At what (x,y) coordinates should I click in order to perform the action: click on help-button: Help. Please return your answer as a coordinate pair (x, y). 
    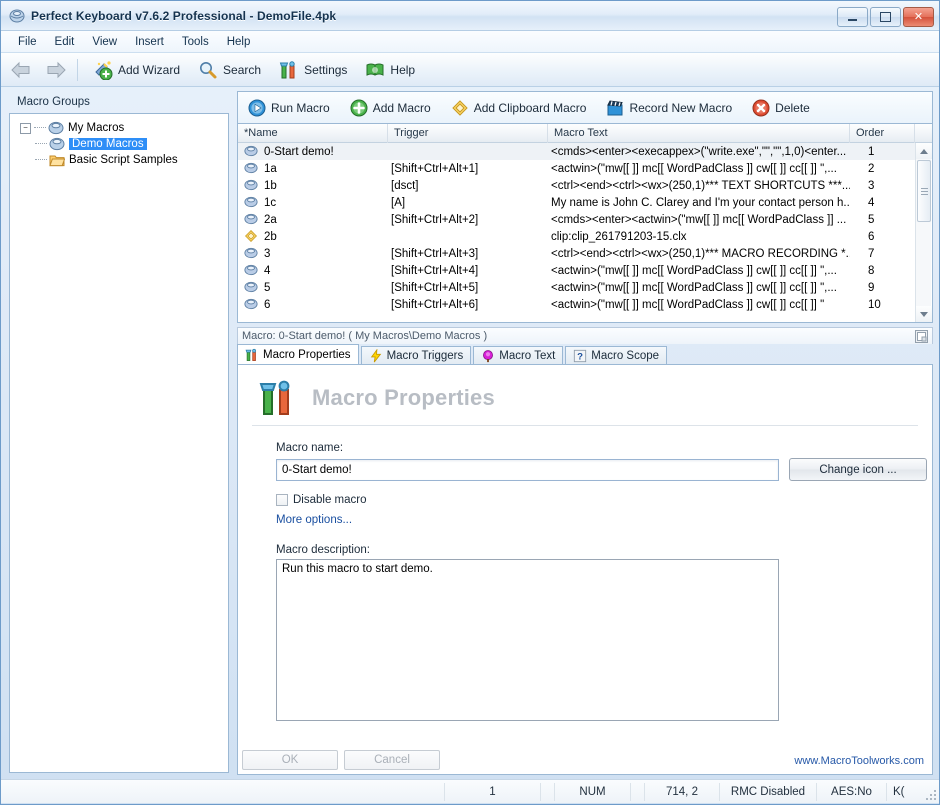
    Looking at the image, I should click on (390, 70).